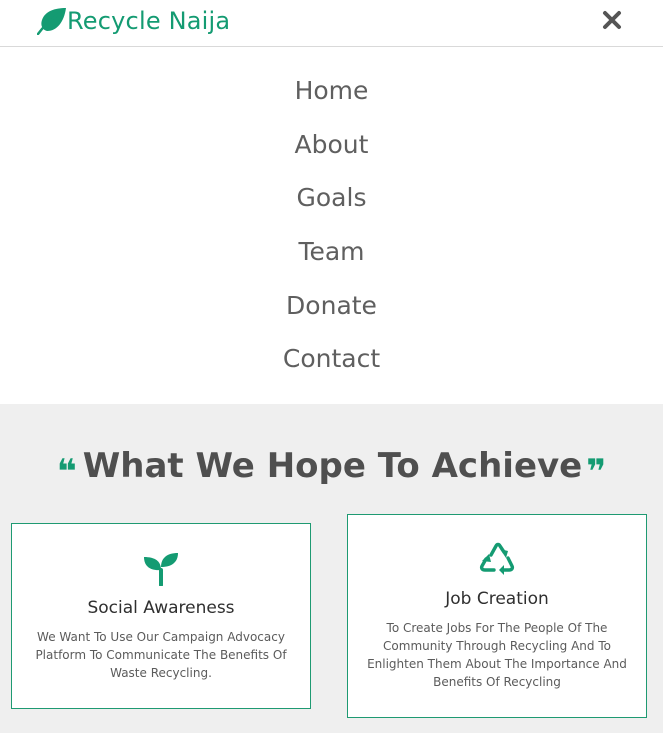 This screenshot has width=663, height=733. I want to click on nav-contact: Contact, so click(331, 359).